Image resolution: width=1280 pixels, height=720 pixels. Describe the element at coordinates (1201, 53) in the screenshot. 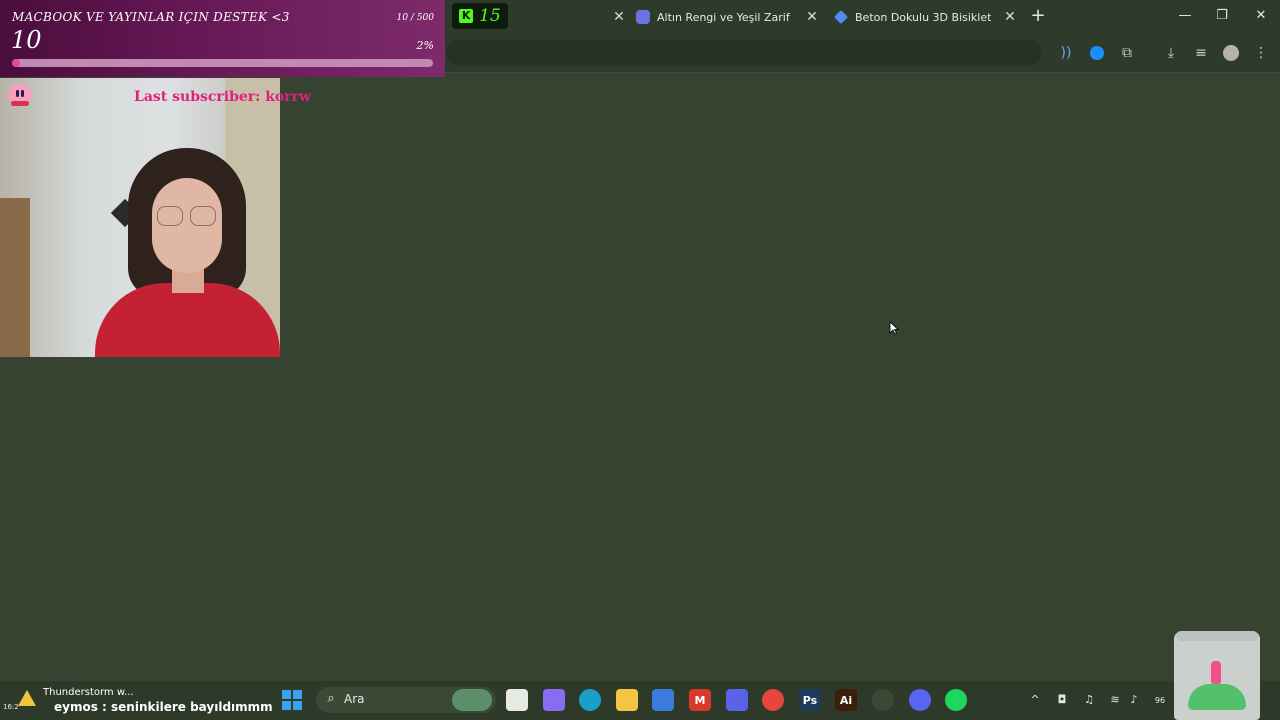

I see `reading-list-icon: ≡` at that location.